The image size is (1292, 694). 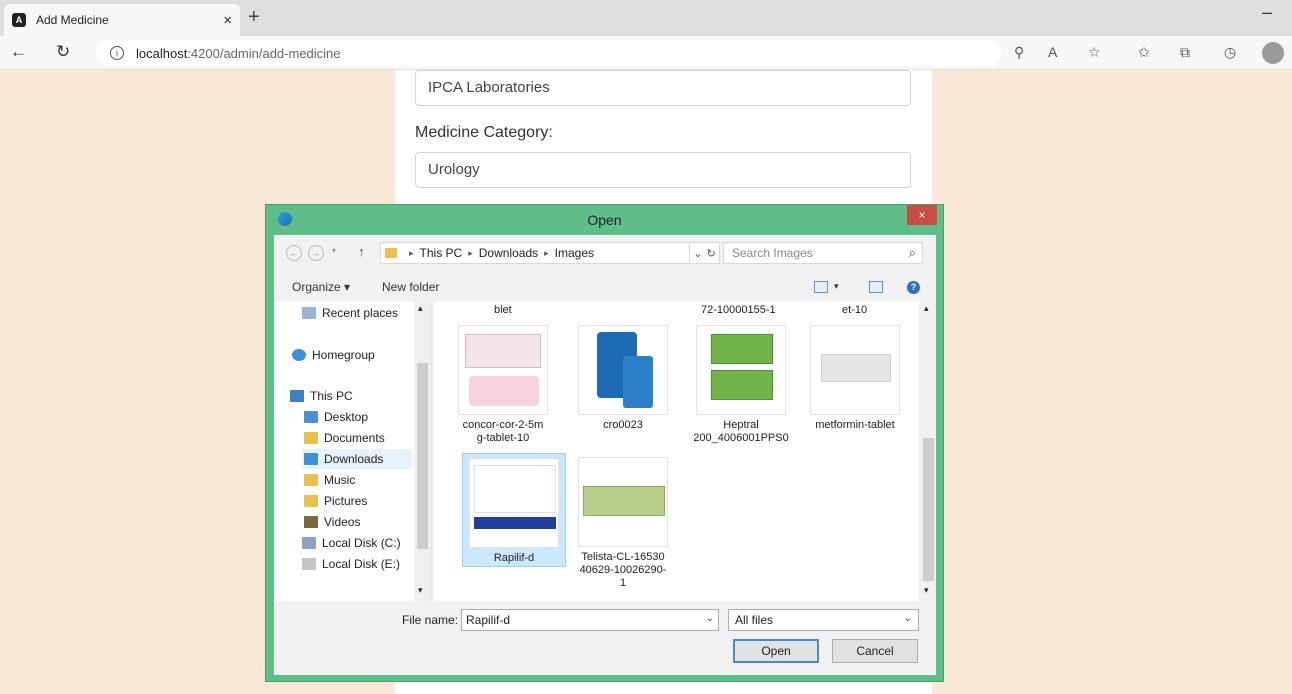 I want to click on organize-button: Organize ▾, so click(x=321, y=287).